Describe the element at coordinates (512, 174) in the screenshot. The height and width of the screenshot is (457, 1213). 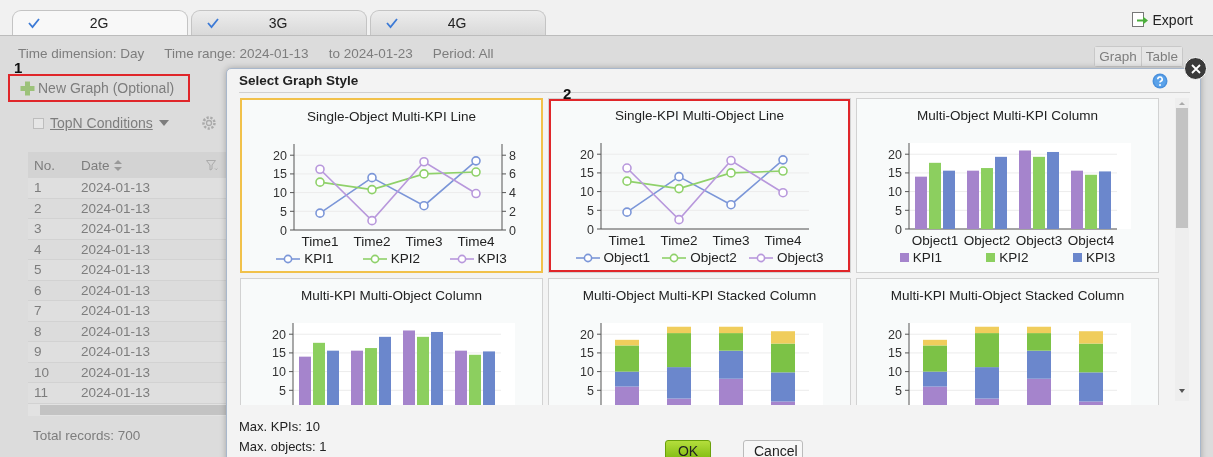
I see `axis-label: 6` at that location.